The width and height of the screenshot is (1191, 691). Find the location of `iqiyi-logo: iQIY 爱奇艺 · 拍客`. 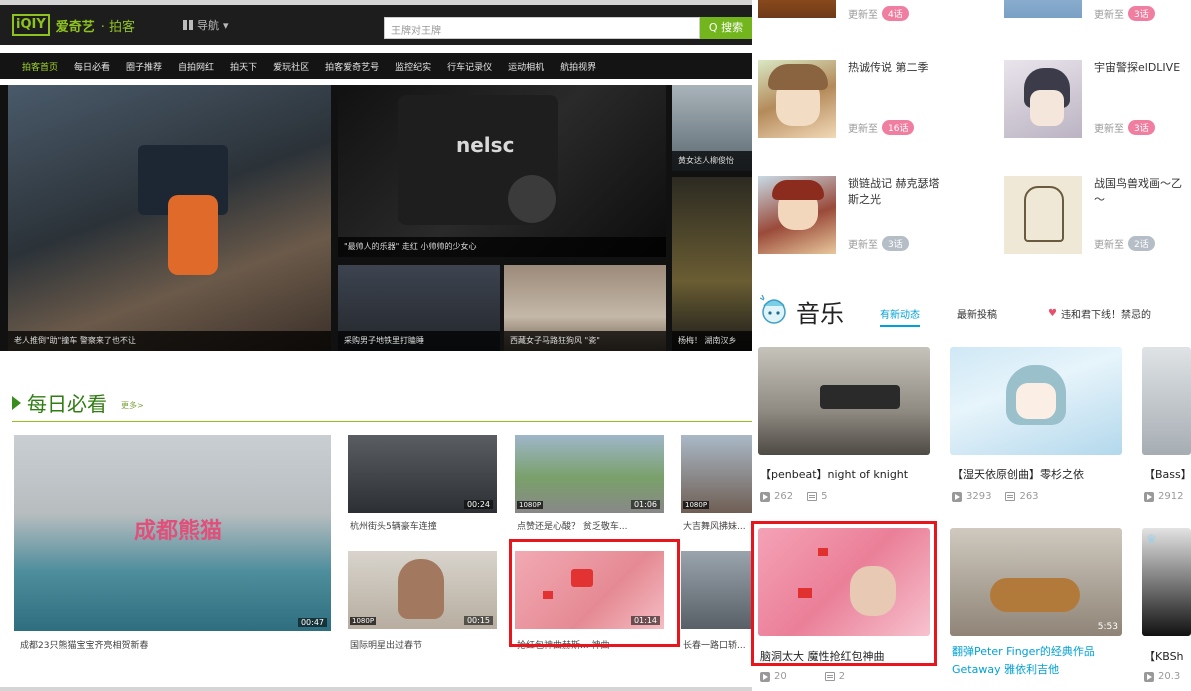

iqiyi-logo: iQIY 爱奇艺 · 拍客 is located at coordinates (73, 25).